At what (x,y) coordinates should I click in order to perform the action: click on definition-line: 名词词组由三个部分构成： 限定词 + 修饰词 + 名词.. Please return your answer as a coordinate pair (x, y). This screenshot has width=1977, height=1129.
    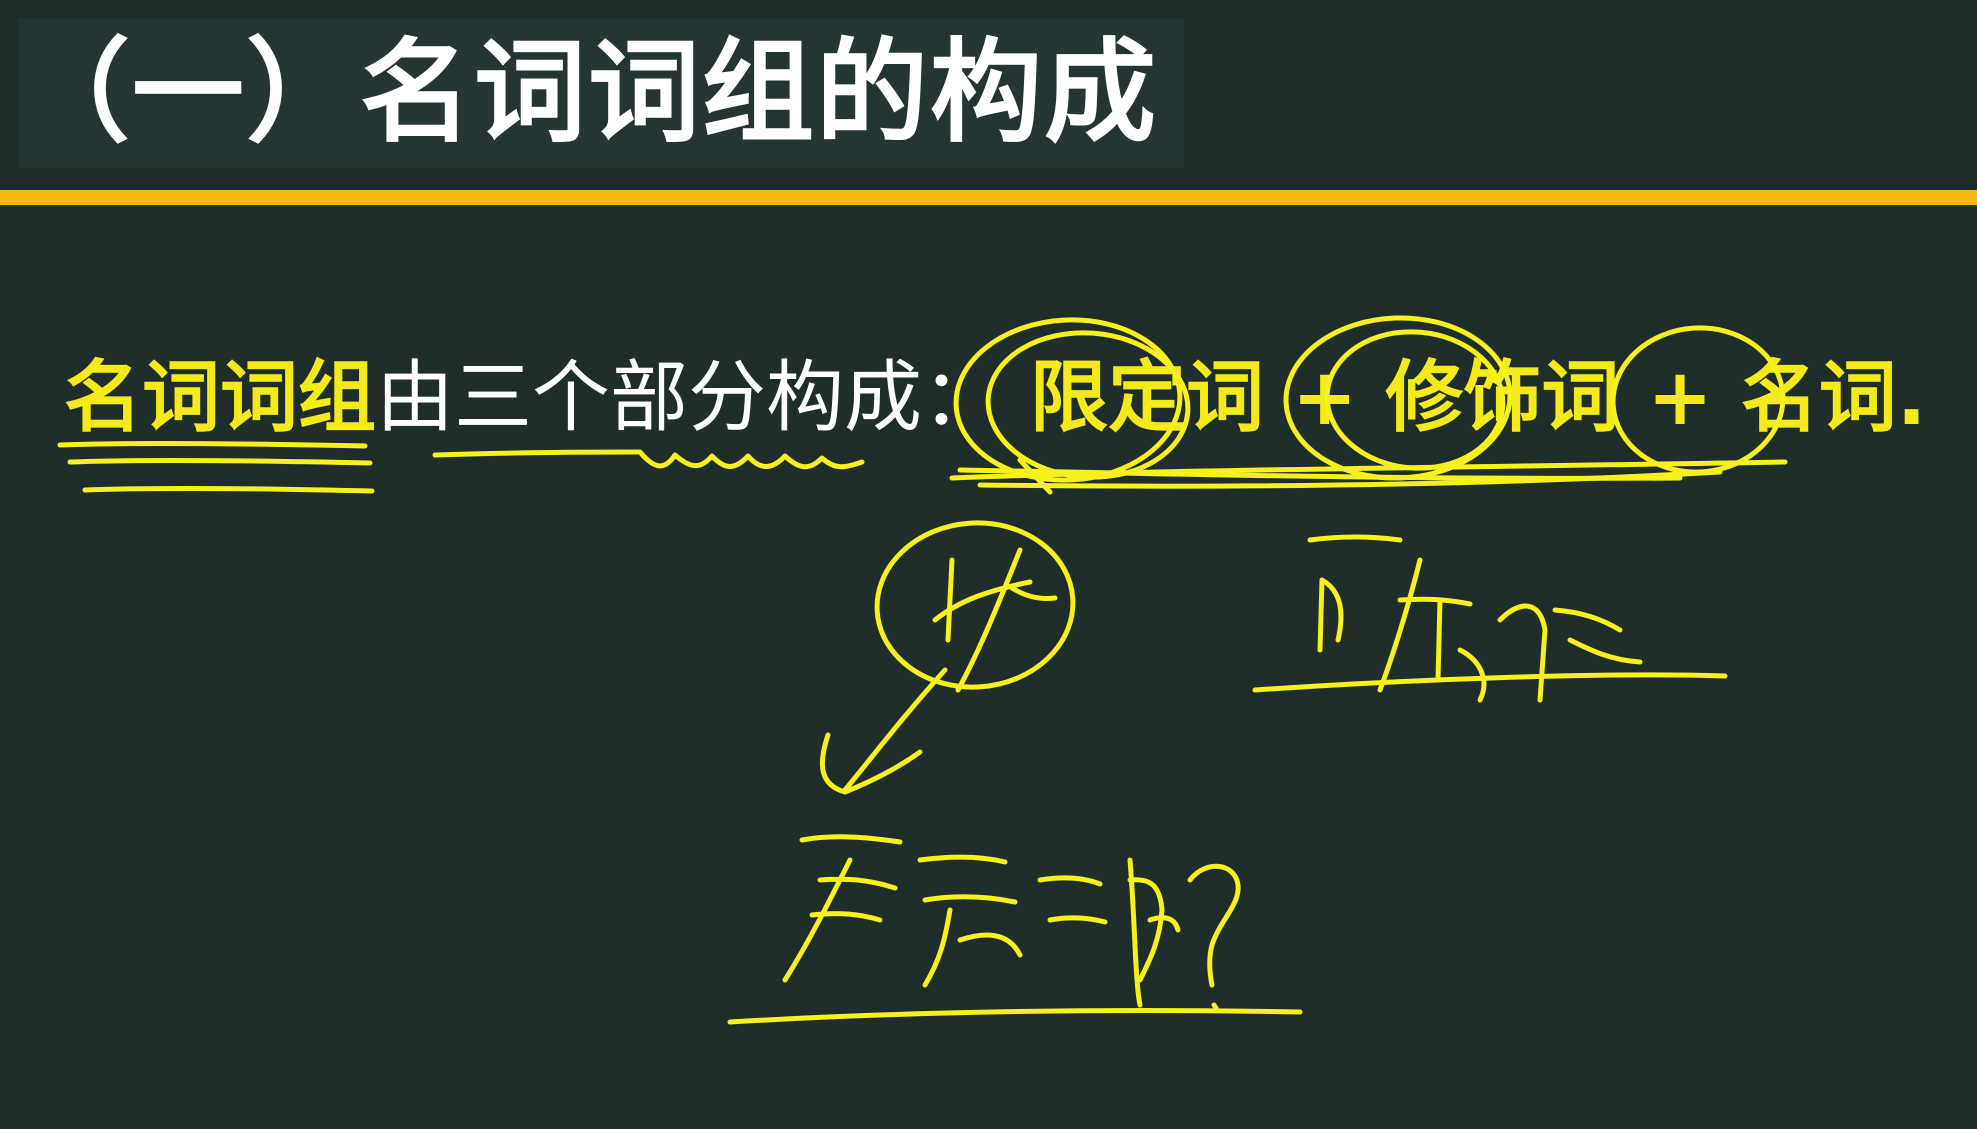
    Looking at the image, I should click on (995, 398).